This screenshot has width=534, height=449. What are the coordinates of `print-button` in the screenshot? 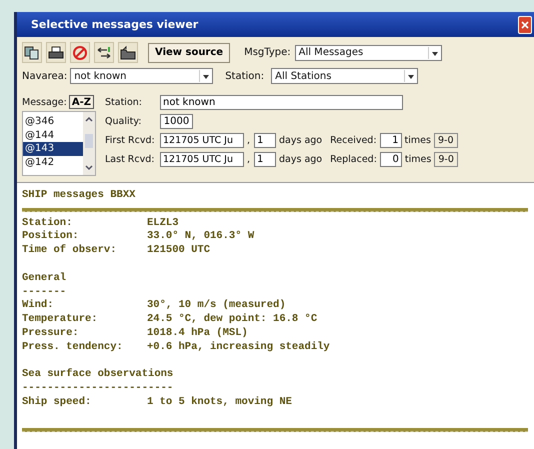 It's located at (56, 52).